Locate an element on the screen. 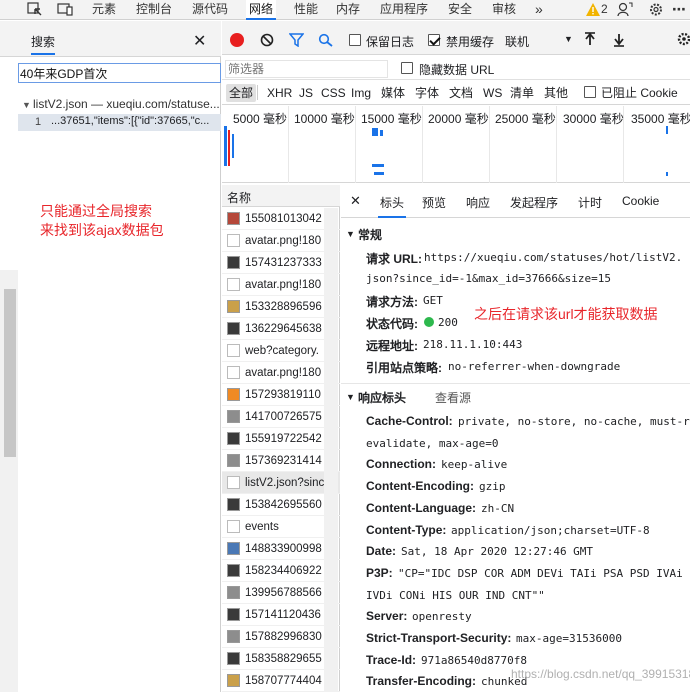  feedback-icon is located at coordinates (625, 9).